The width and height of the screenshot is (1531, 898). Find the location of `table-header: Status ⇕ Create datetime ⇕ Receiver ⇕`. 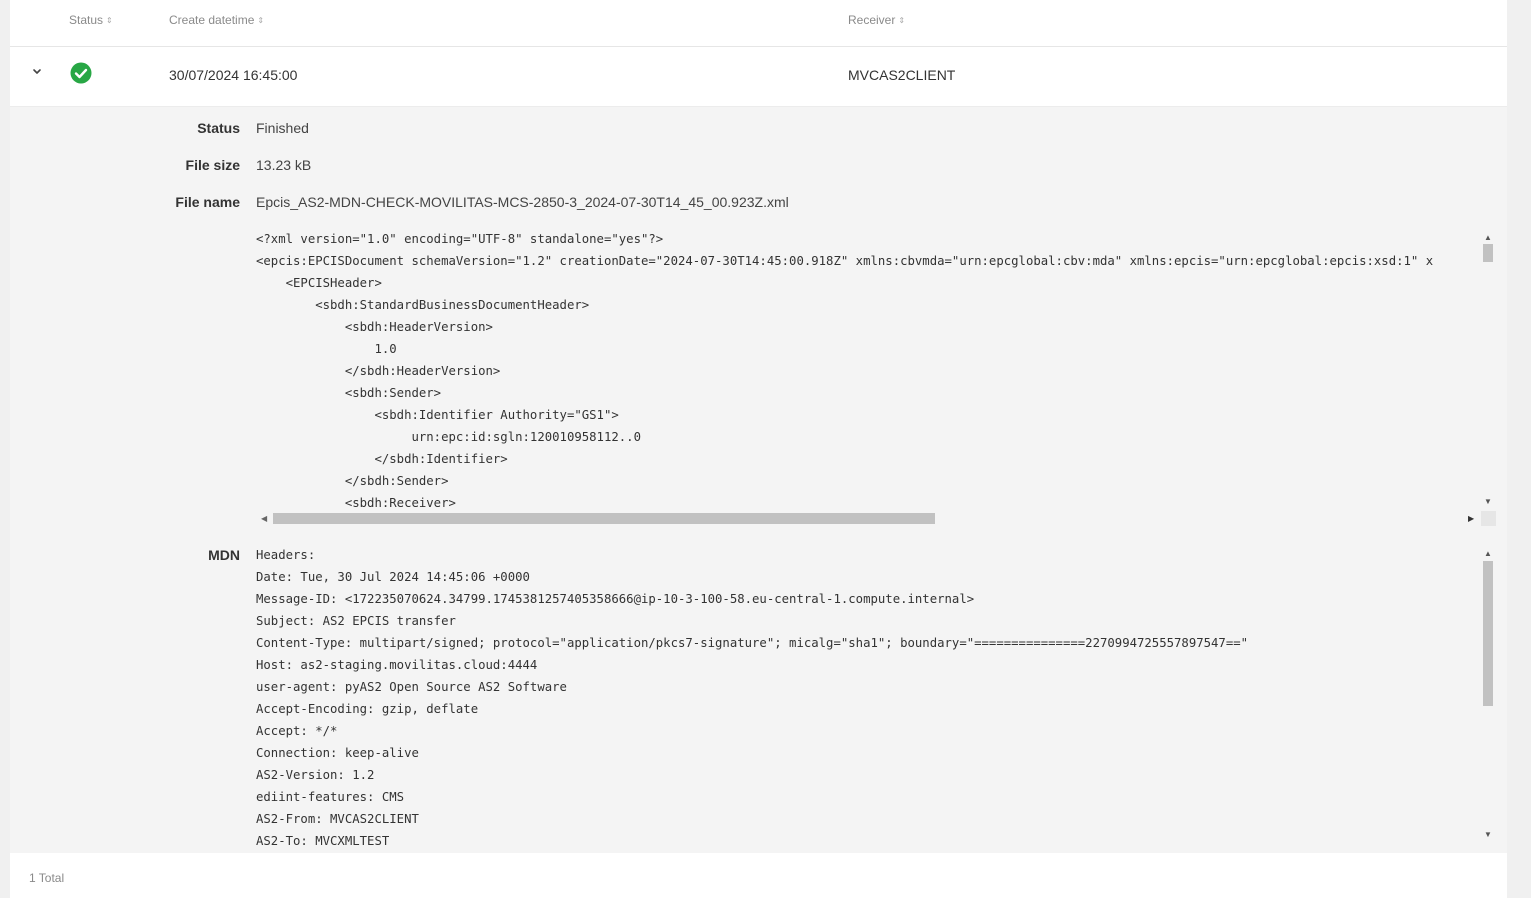

table-header: Status ⇕ Create datetime ⇕ Receiver ⇕ is located at coordinates (758, 23).